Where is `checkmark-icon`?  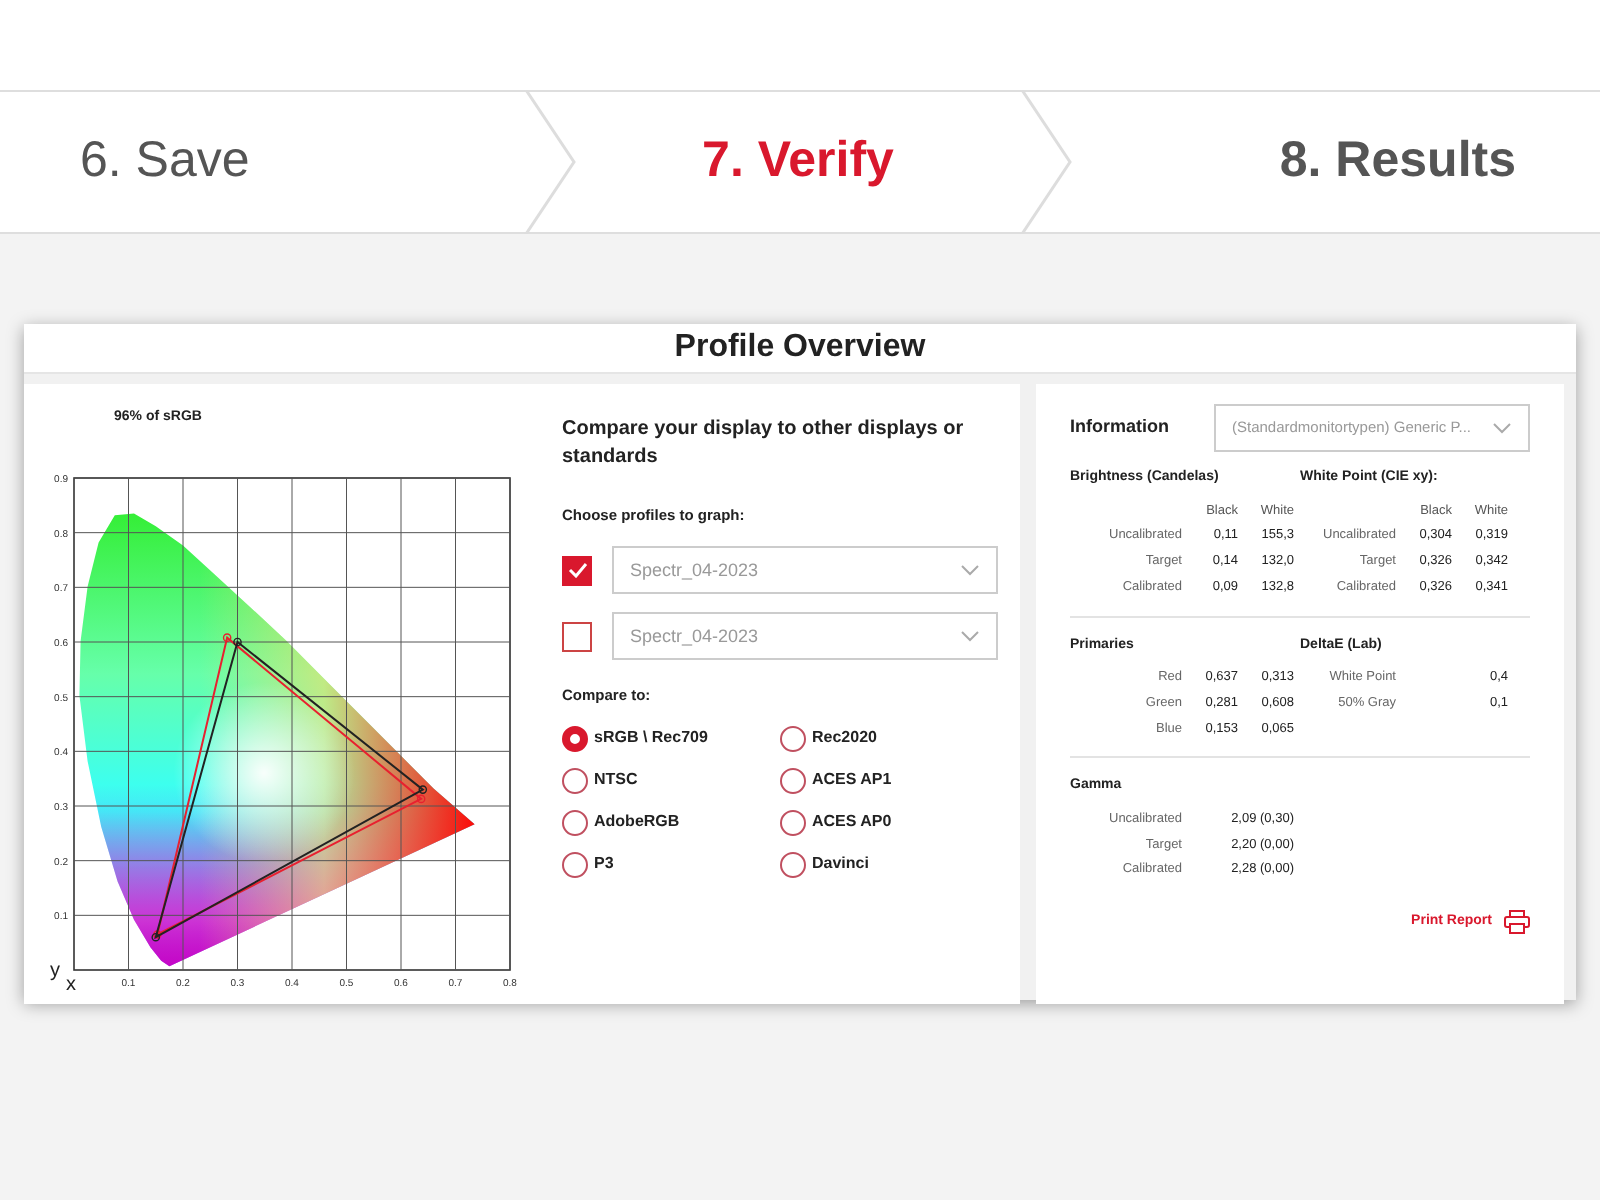
checkmark-icon is located at coordinates (577, 570).